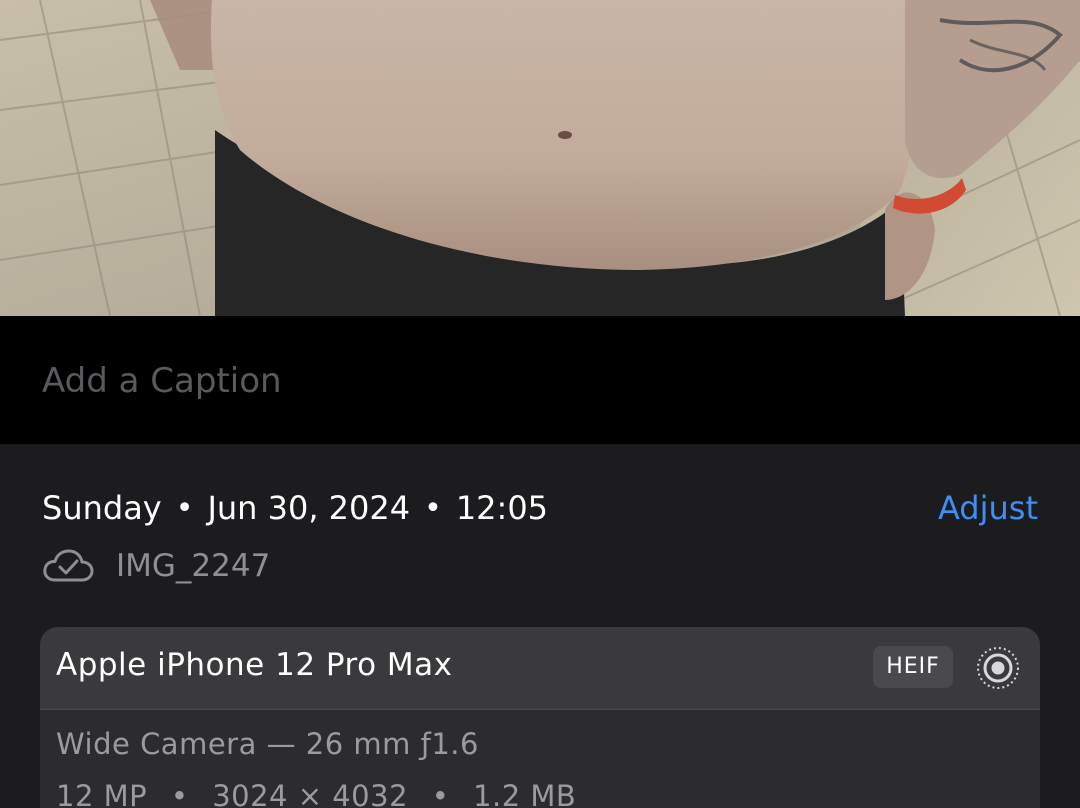 The height and width of the screenshot is (808, 1080). What do you see at coordinates (525, 793) in the screenshot?
I see `file-size-label: 1.2 MB` at bounding box center [525, 793].